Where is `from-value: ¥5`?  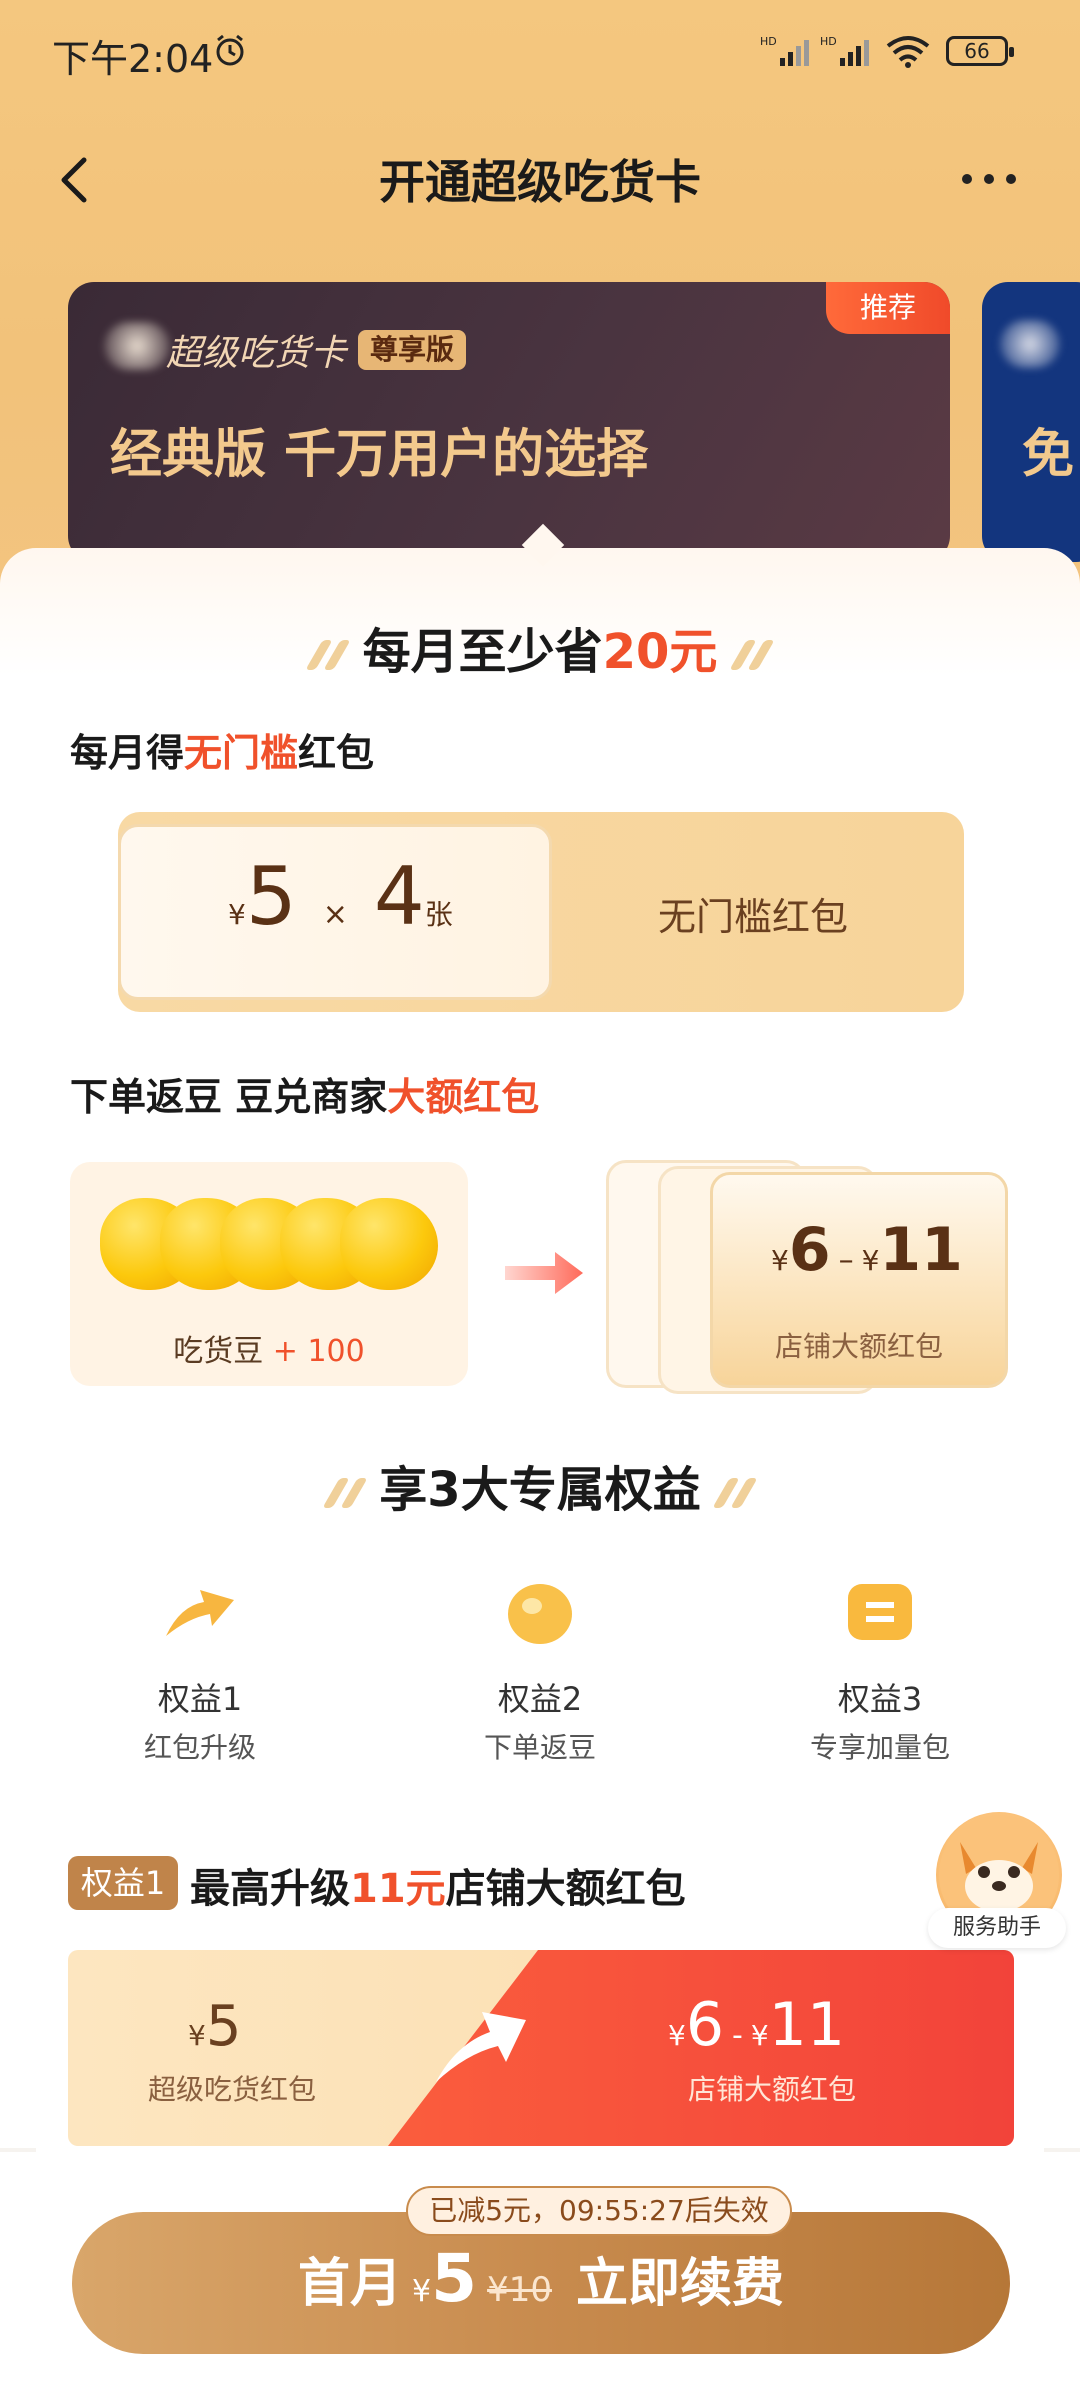 from-value: ¥5 is located at coordinates (215, 2026).